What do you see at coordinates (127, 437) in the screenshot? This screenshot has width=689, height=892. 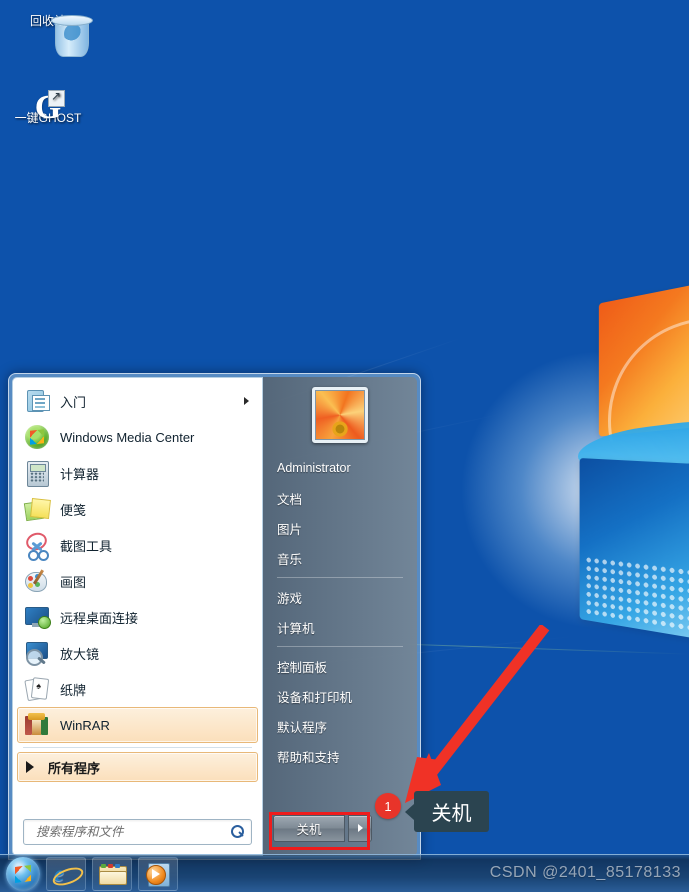 I see `start-item-label: Windows Media Center` at bounding box center [127, 437].